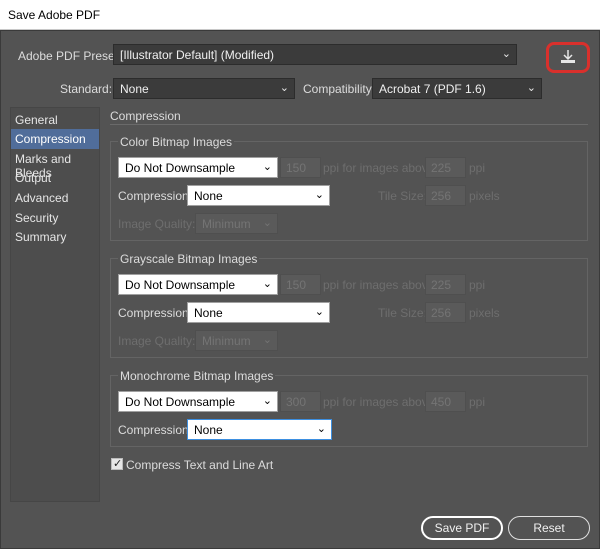  What do you see at coordinates (208, 430) in the screenshot?
I see `monochrome-compression-value: None` at bounding box center [208, 430].